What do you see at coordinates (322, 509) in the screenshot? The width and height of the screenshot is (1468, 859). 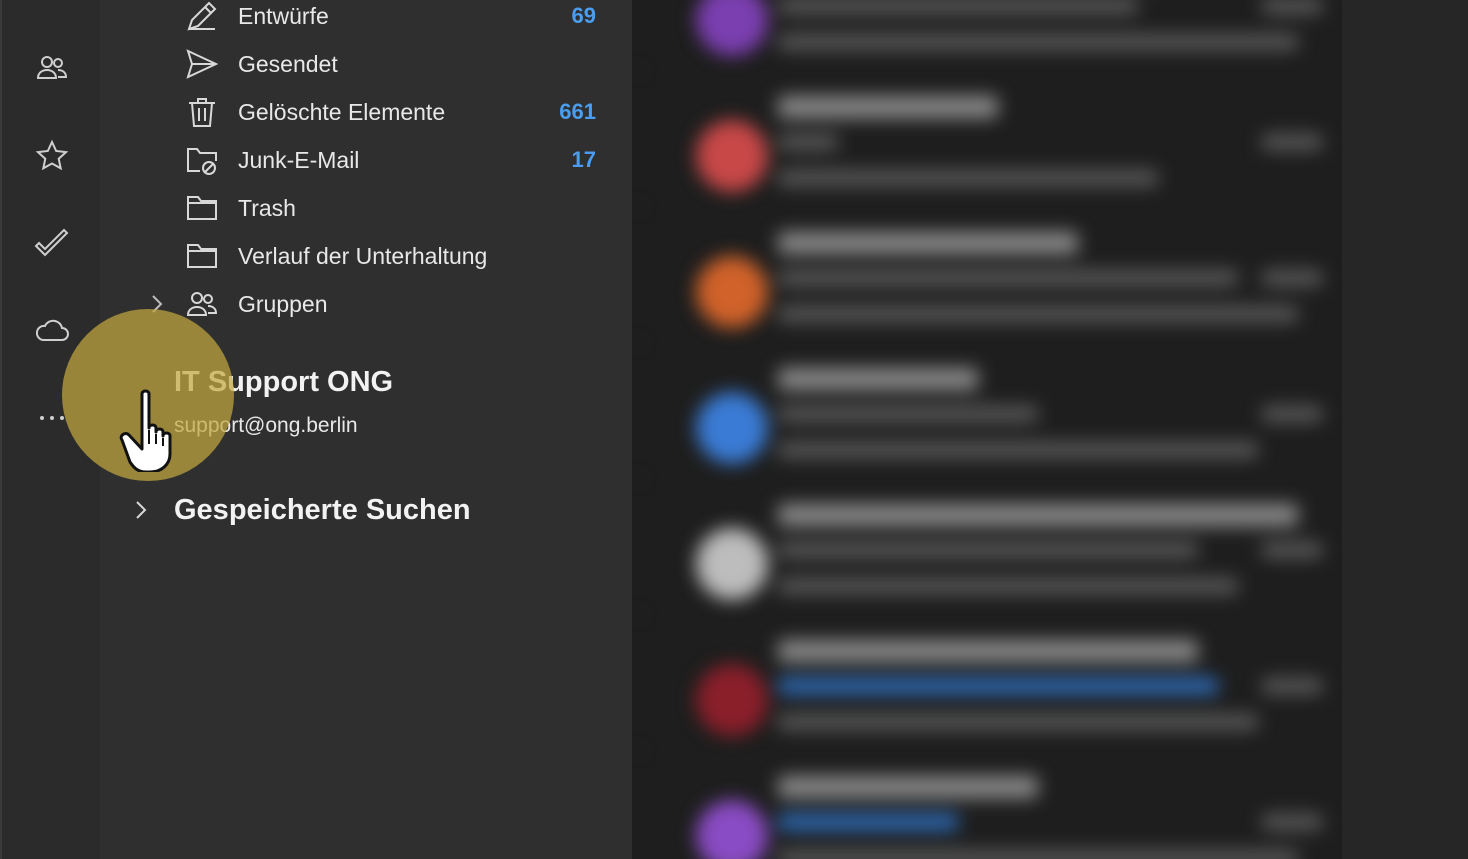 I see `saved-searches-label: Gespeicherte Suchen` at bounding box center [322, 509].